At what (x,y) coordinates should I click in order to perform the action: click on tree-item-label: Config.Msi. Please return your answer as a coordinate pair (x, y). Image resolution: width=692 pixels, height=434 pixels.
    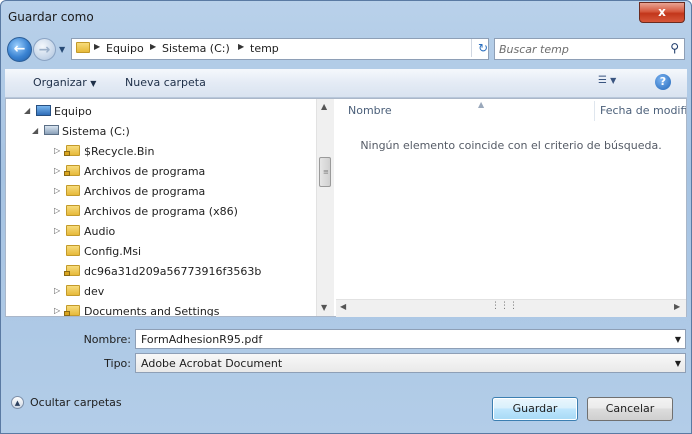
    Looking at the image, I should click on (113, 251).